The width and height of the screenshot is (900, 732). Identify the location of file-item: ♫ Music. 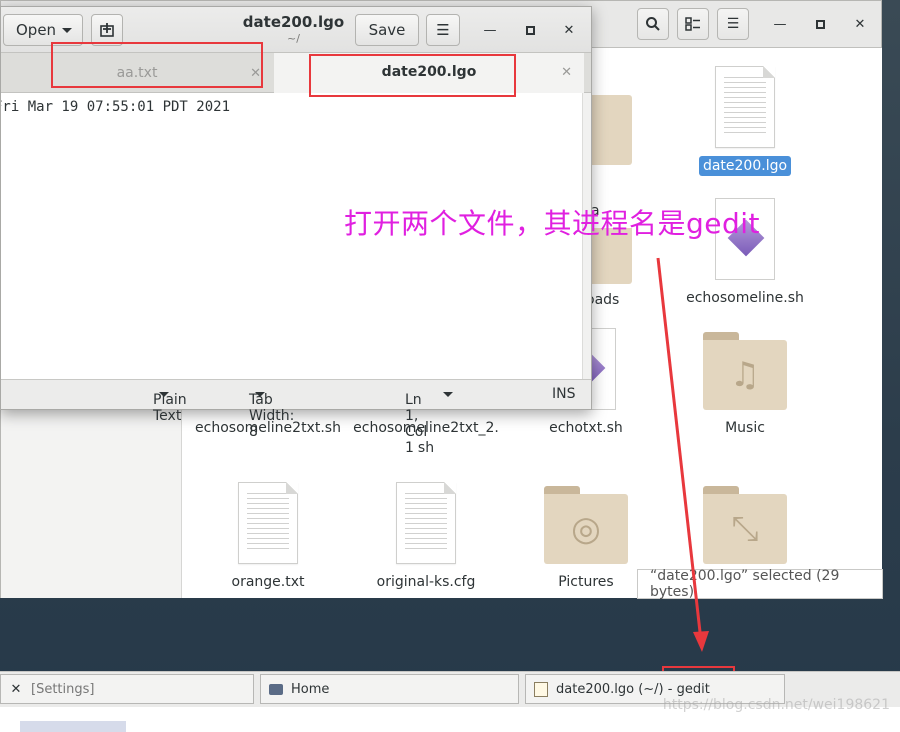
(745, 383).